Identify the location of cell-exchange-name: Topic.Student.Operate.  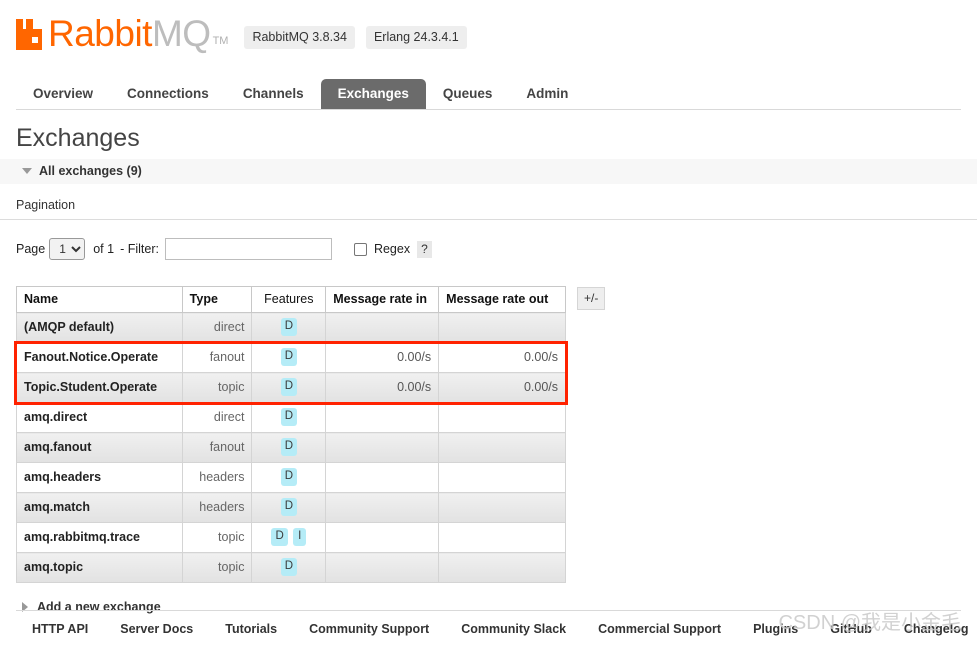
(99, 387).